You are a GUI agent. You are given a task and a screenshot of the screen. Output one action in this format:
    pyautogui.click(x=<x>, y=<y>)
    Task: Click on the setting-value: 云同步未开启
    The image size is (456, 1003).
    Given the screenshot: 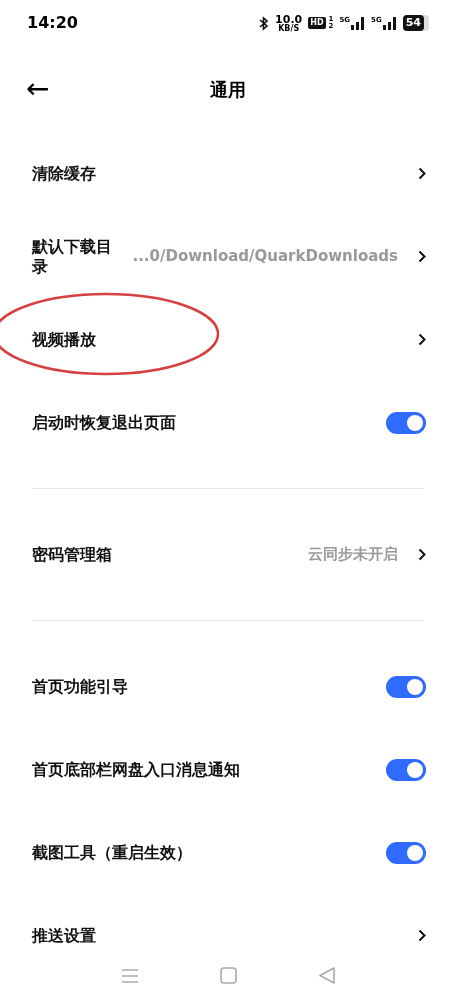 What is the action you would take?
    pyautogui.click(x=353, y=555)
    